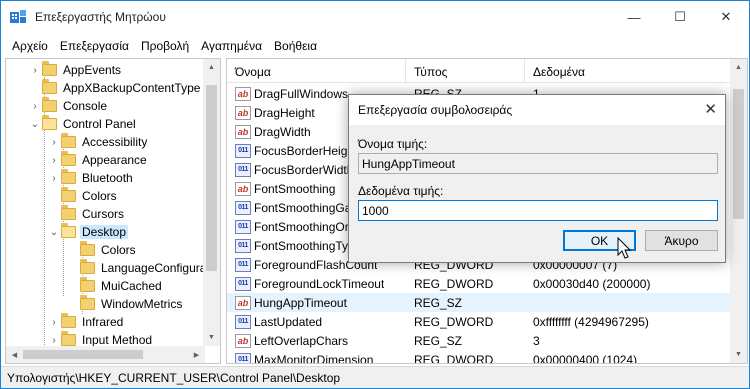 The height and width of the screenshot is (389, 750). I want to click on value-data: 0x00000400 (1024), so click(585, 358).